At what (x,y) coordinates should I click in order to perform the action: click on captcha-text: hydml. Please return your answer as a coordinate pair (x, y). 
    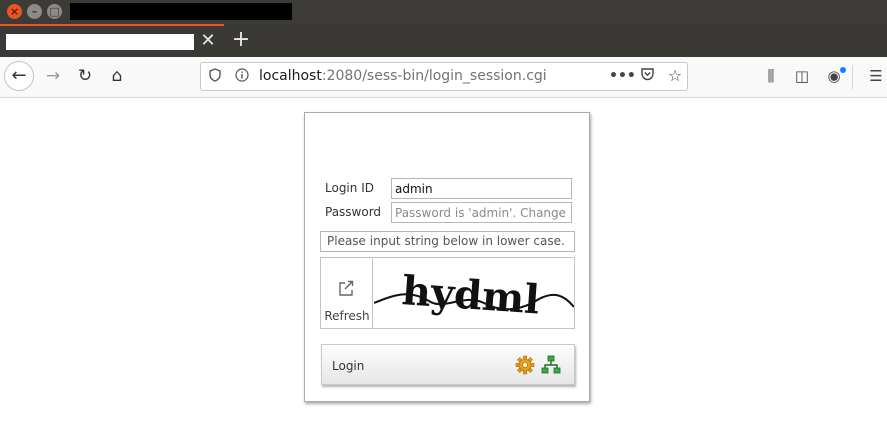
    Looking at the image, I should click on (470, 295).